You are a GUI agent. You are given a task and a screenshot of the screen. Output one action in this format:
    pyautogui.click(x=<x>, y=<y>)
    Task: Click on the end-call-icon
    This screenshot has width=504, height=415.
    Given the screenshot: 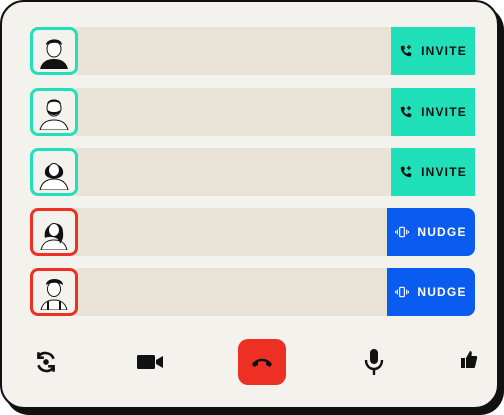 What is the action you would take?
    pyautogui.click(x=262, y=362)
    